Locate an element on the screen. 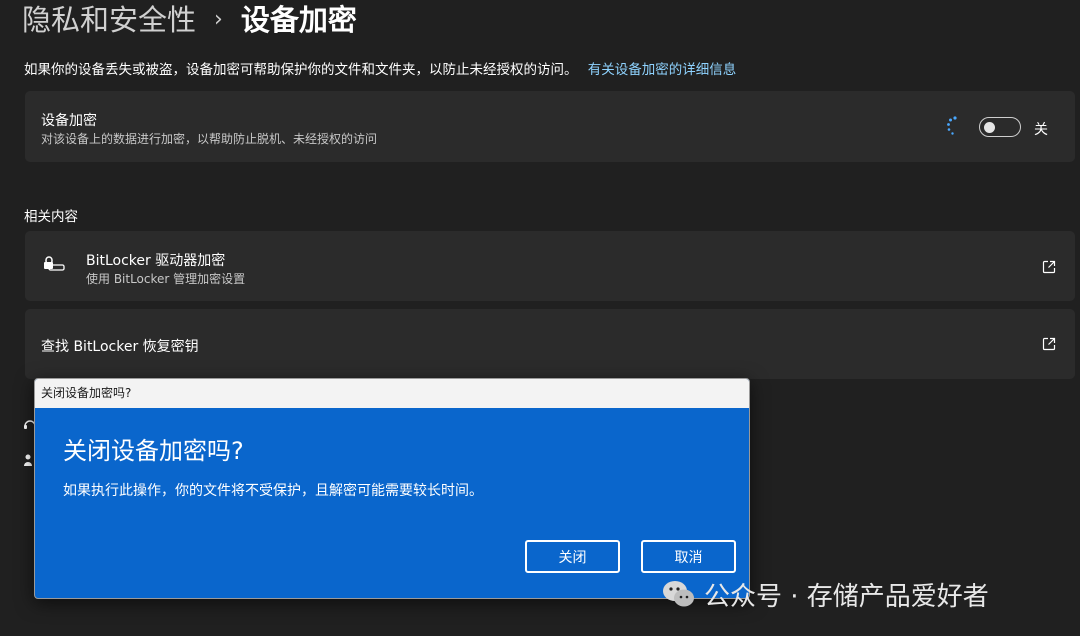 The image size is (1080, 636). page-title: 设备加密 is located at coordinates (298, 20).